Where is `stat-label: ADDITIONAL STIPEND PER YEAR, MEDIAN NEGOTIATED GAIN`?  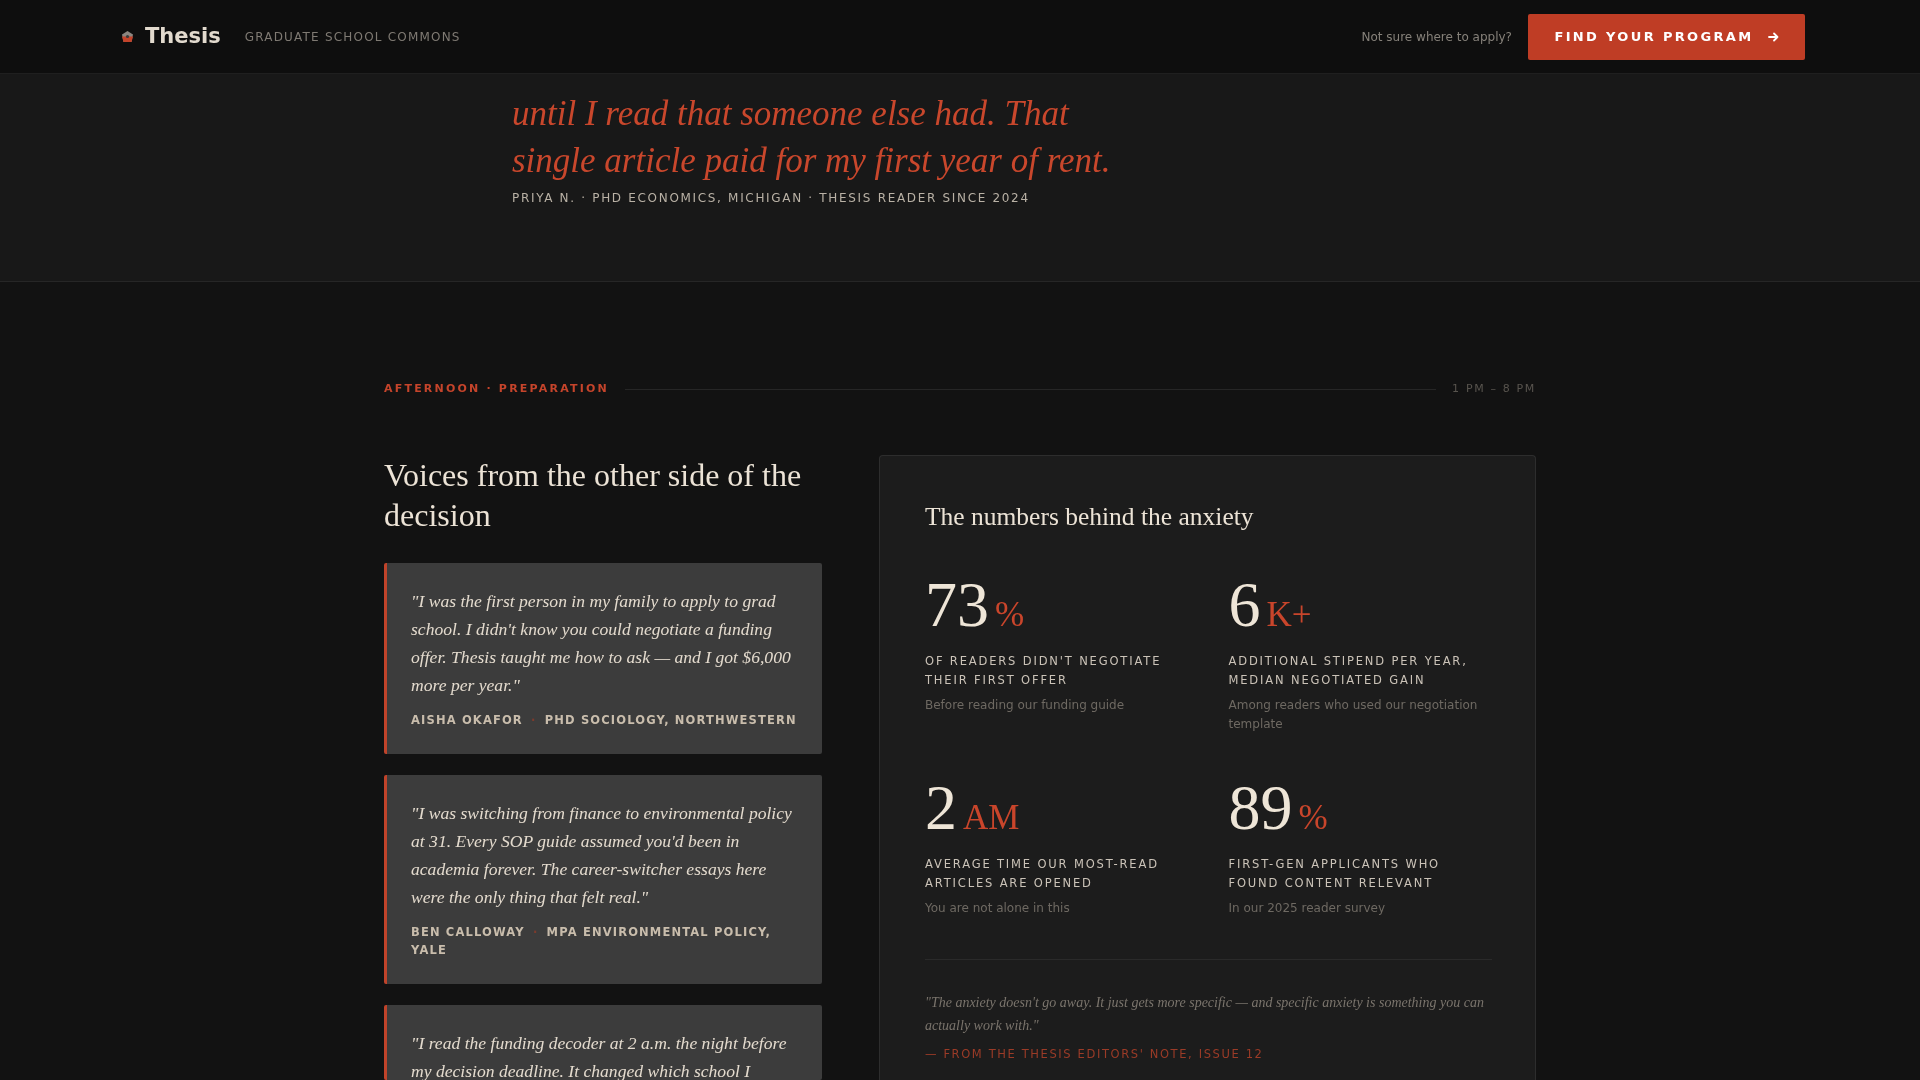 stat-label: ADDITIONAL STIPEND PER YEAR, MEDIAN NEGOTIATED GAIN is located at coordinates (1348, 671).